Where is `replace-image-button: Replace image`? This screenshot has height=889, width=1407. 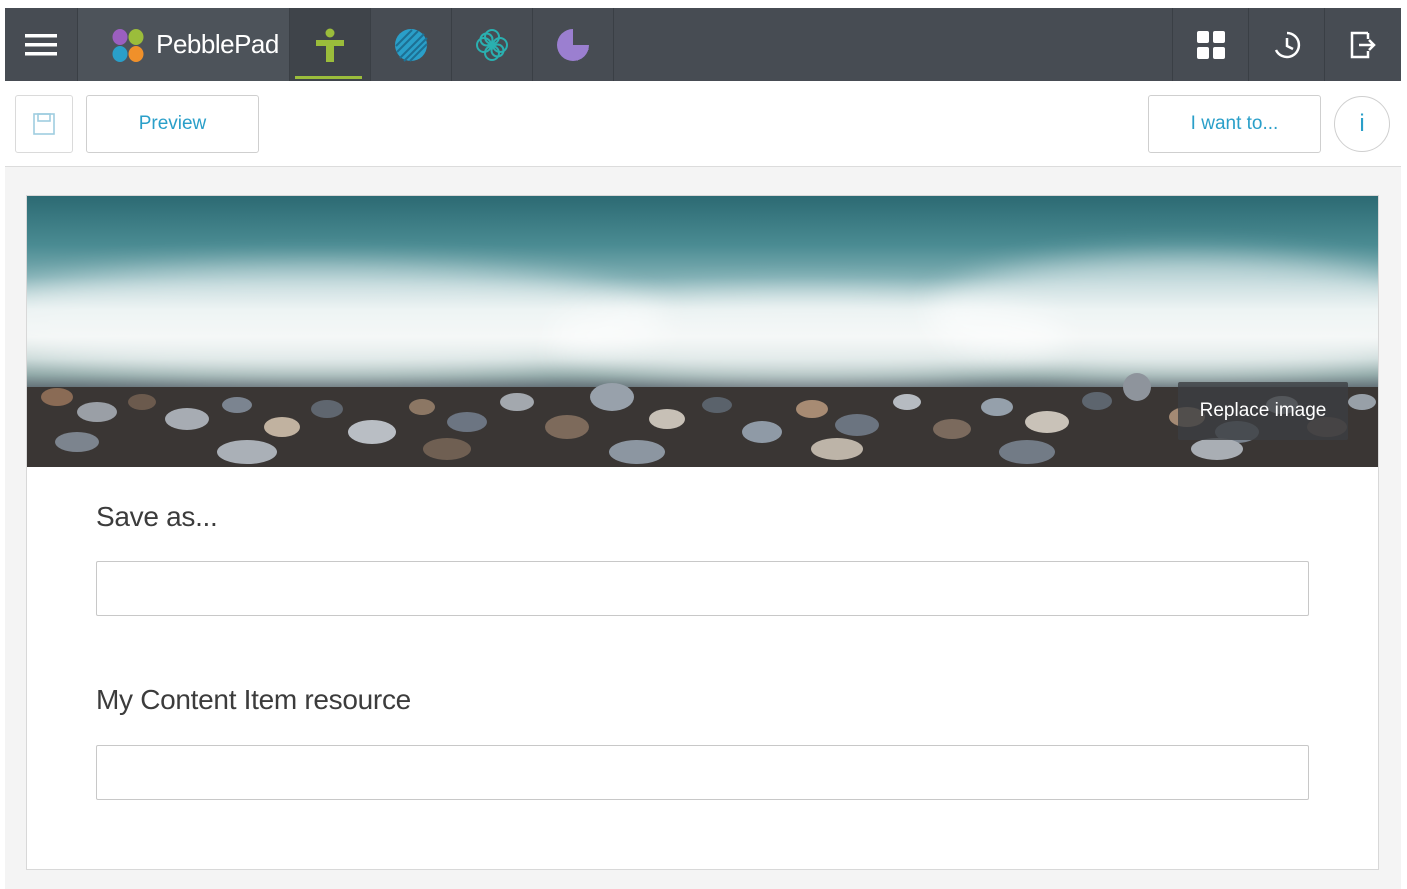
replace-image-button: Replace image is located at coordinates (1263, 411).